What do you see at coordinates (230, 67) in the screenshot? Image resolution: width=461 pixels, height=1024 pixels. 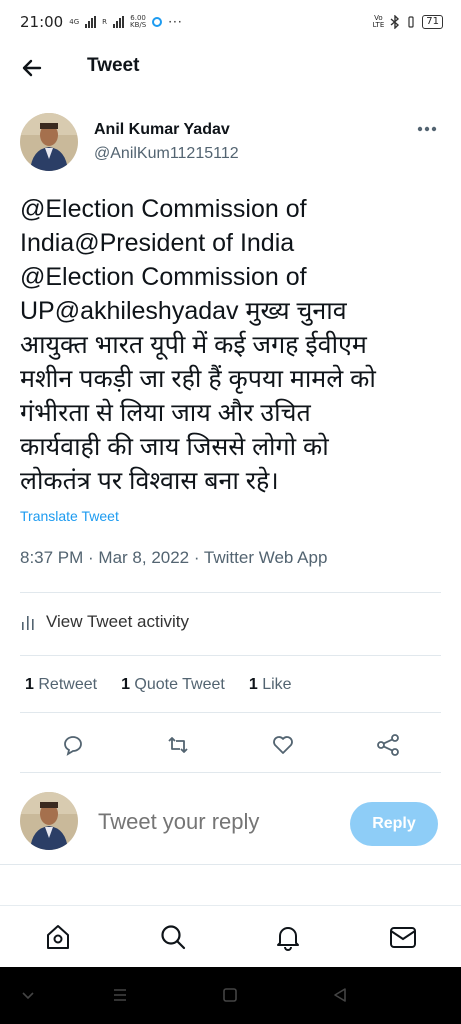 I see `top-header: Tweet` at bounding box center [230, 67].